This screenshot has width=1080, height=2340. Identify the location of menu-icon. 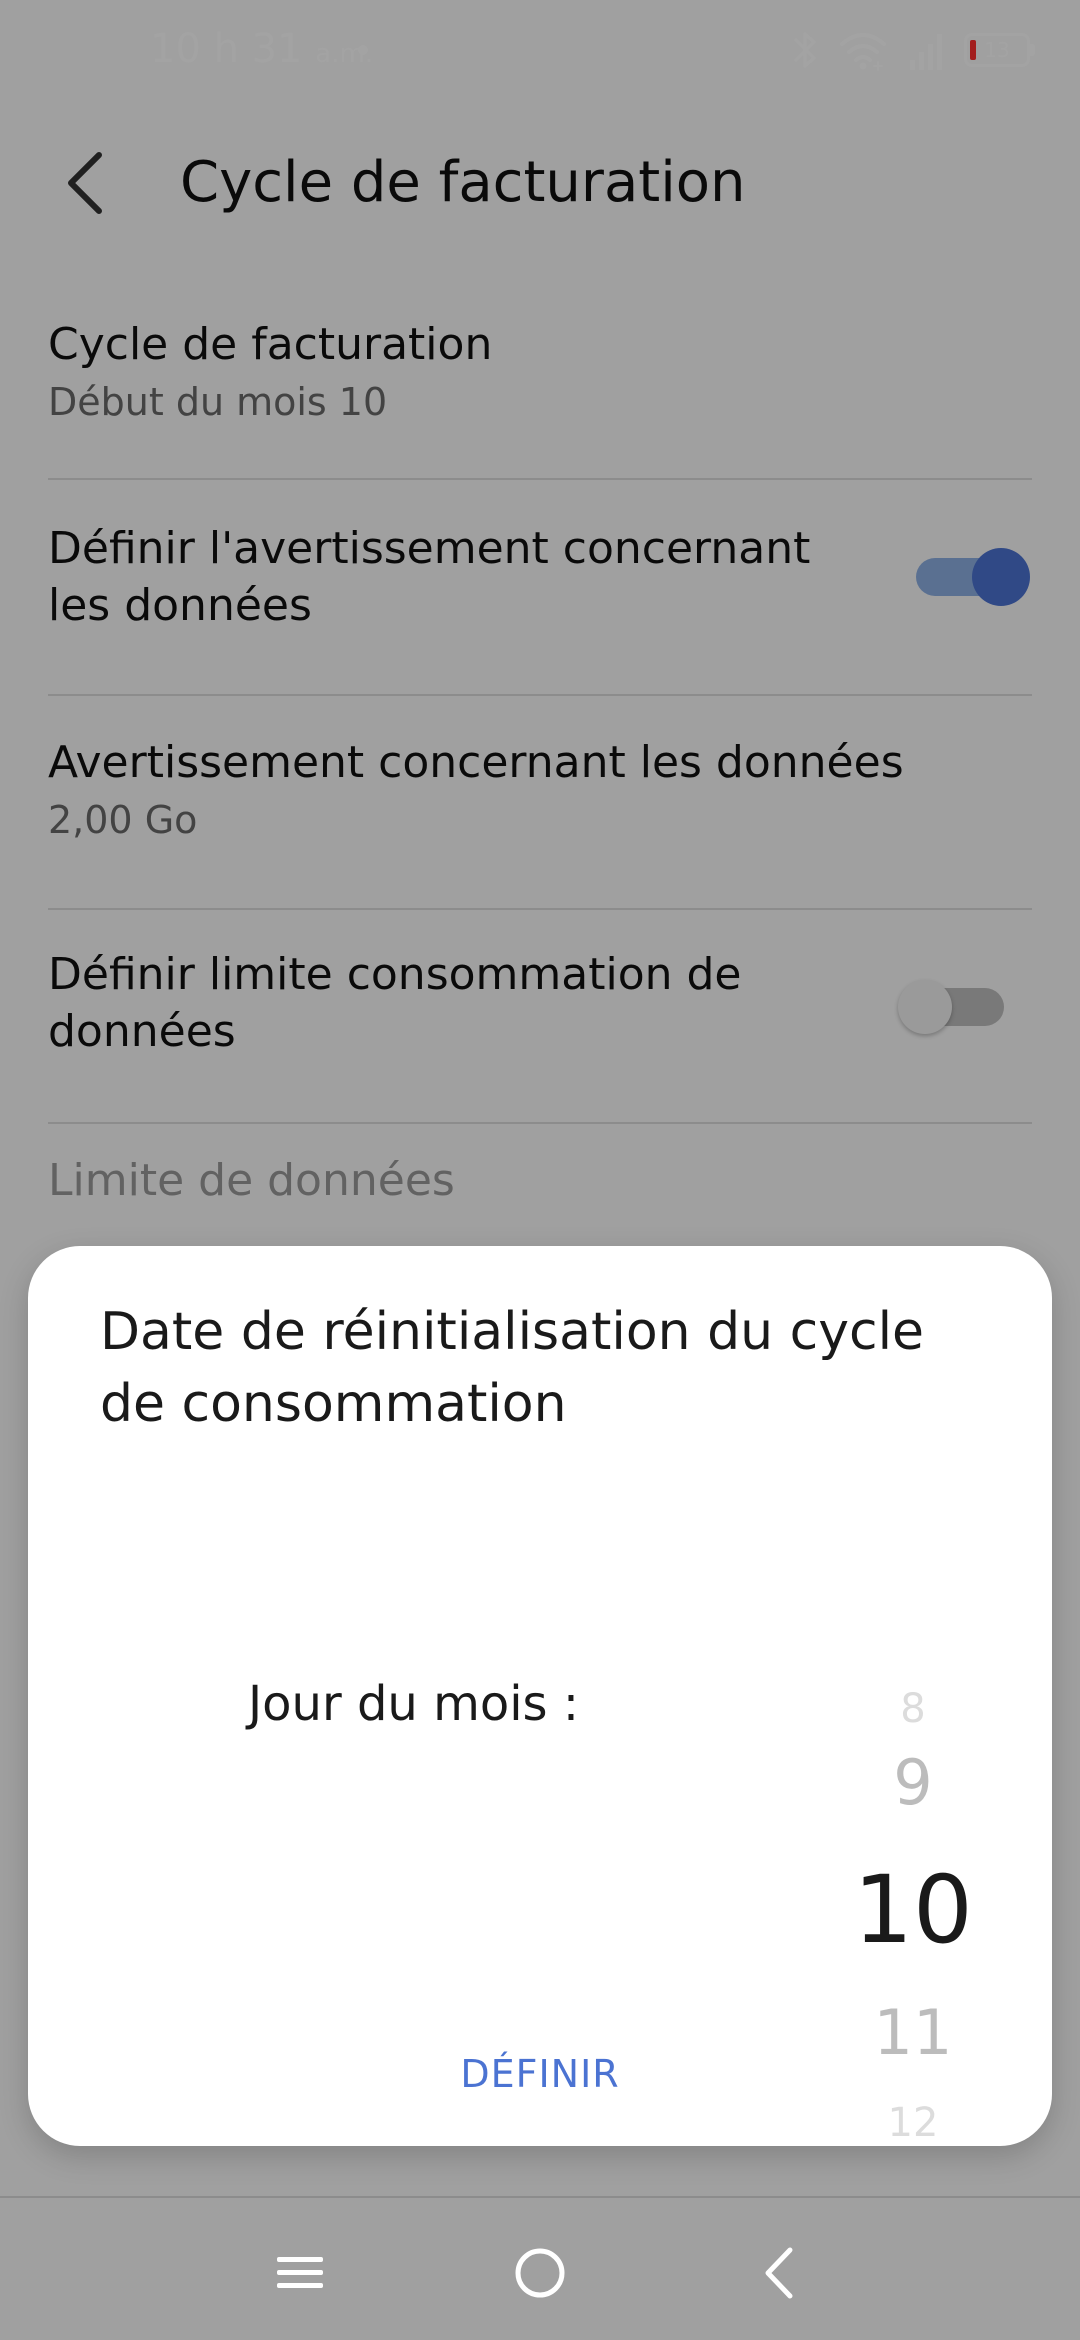
(300, 2272).